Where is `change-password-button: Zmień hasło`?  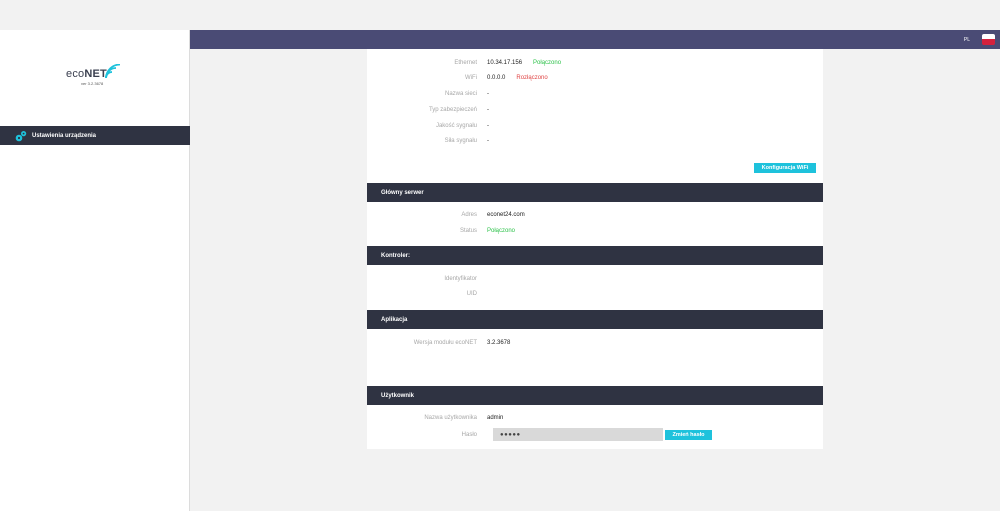 change-password-button: Zmień hasło is located at coordinates (688, 435).